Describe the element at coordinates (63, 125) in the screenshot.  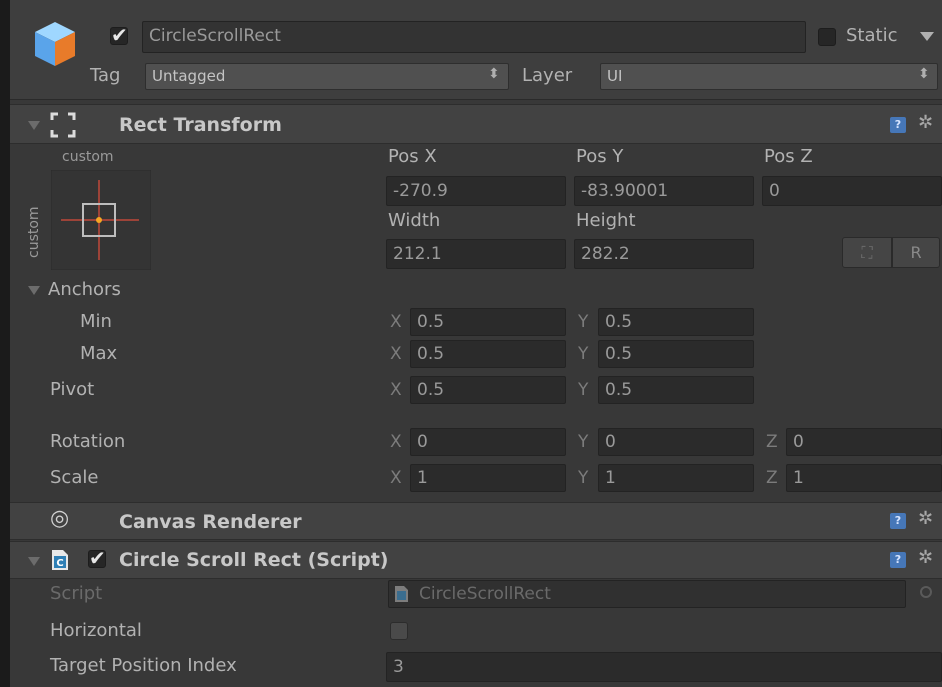
I see `rect-transform-icon` at that location.